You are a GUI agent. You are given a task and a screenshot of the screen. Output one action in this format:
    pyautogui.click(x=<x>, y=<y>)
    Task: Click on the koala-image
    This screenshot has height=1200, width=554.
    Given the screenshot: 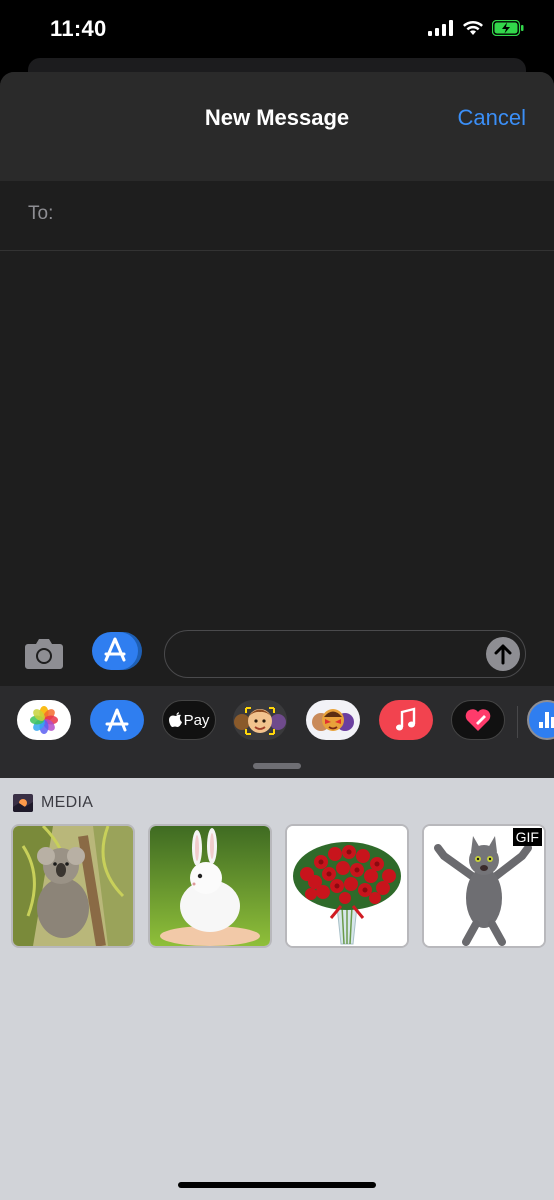 What is the action you would take?
    pyautogui.click(x=73, y=886)
    